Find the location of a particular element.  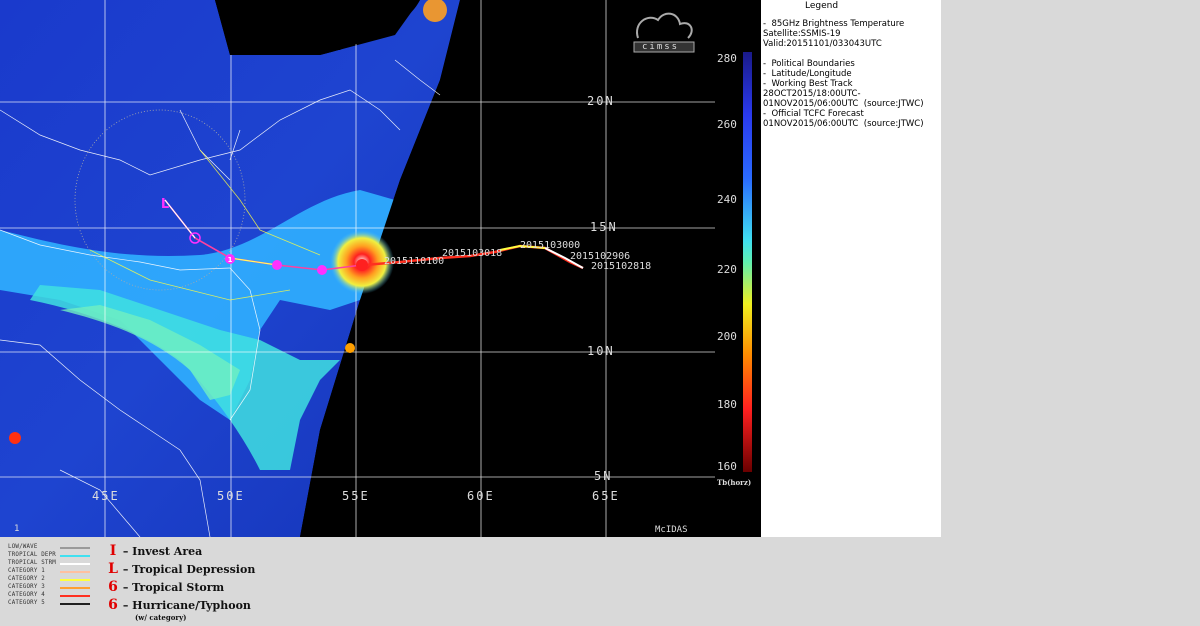

lon-label: 65E is located at coordinates (606, 496).